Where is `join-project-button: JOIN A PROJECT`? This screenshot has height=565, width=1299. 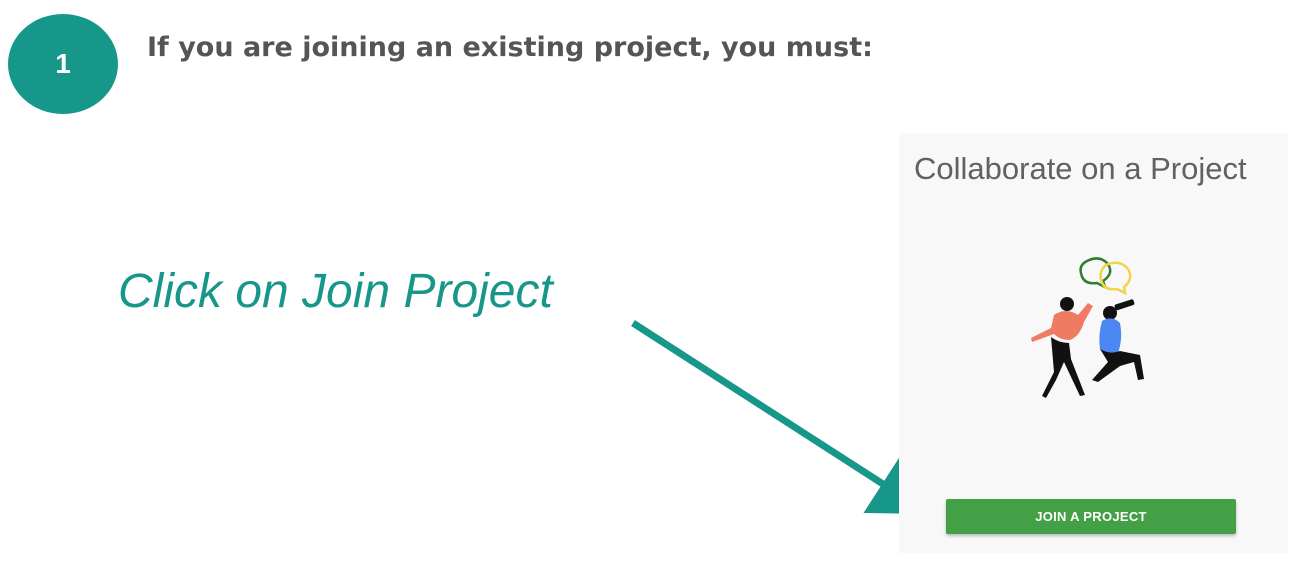 join-project-button: JOIN A PROJECT is located at coordinates (1091, 516).